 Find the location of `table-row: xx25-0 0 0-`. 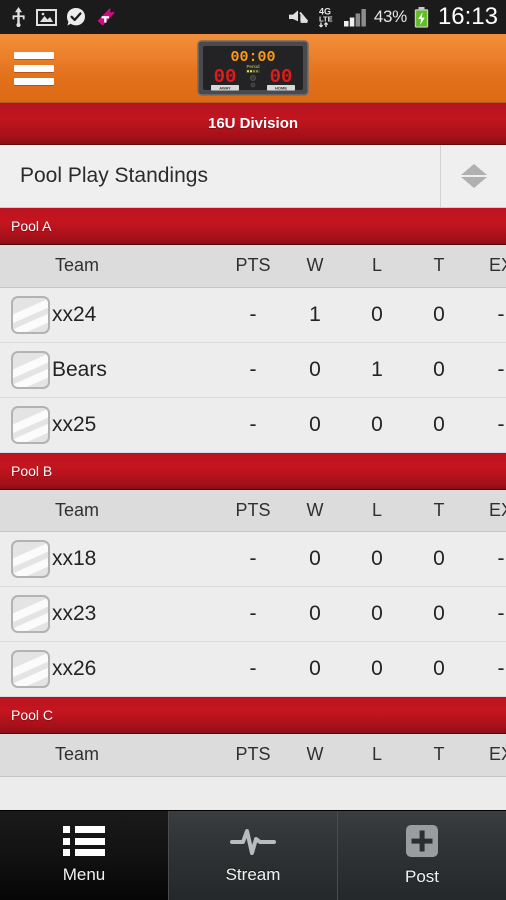

table-row: xx25-0 0 0- is located at coordinates (253, 425).